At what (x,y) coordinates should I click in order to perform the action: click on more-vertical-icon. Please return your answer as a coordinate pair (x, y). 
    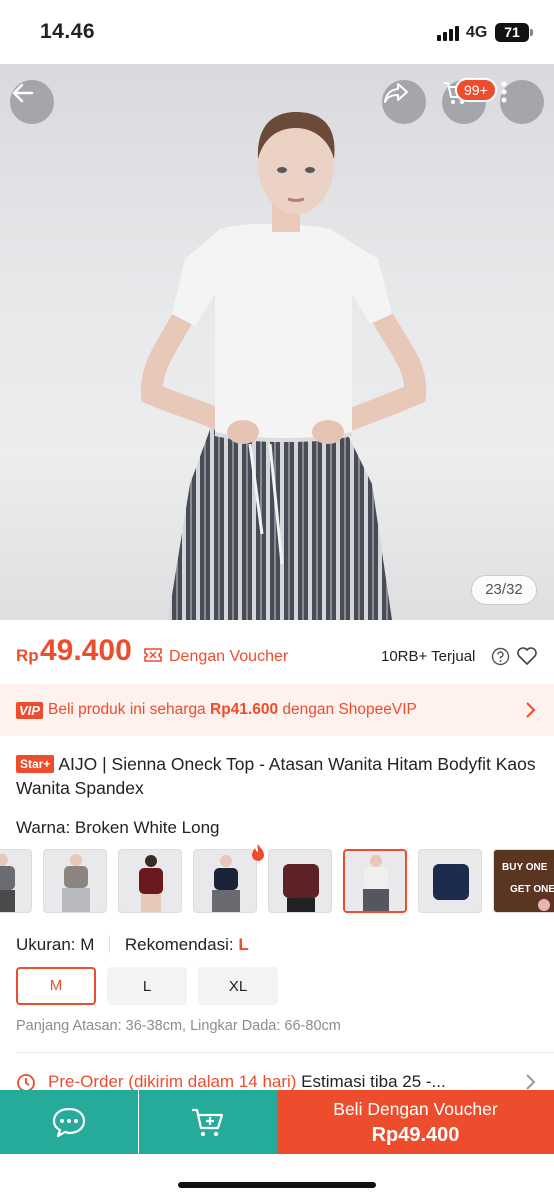
    Looking at the image, I should click on (504, 92).